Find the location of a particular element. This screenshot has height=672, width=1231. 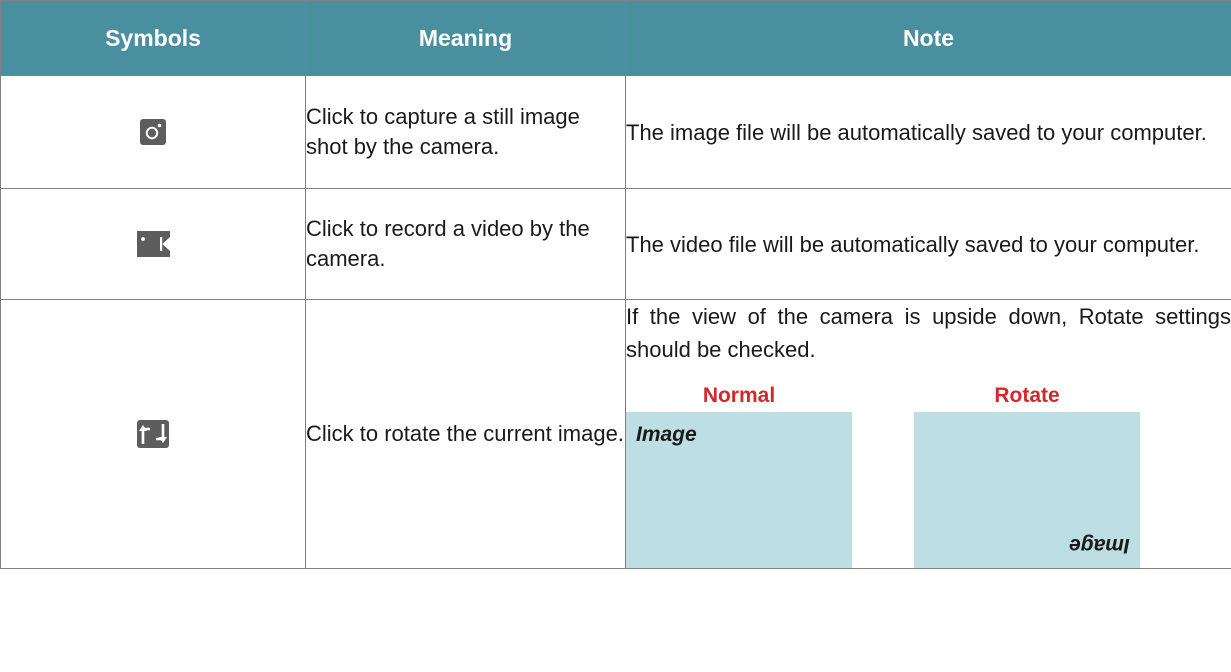

header-row: Symbols Meaning Note is located at coordinates (615, 38).